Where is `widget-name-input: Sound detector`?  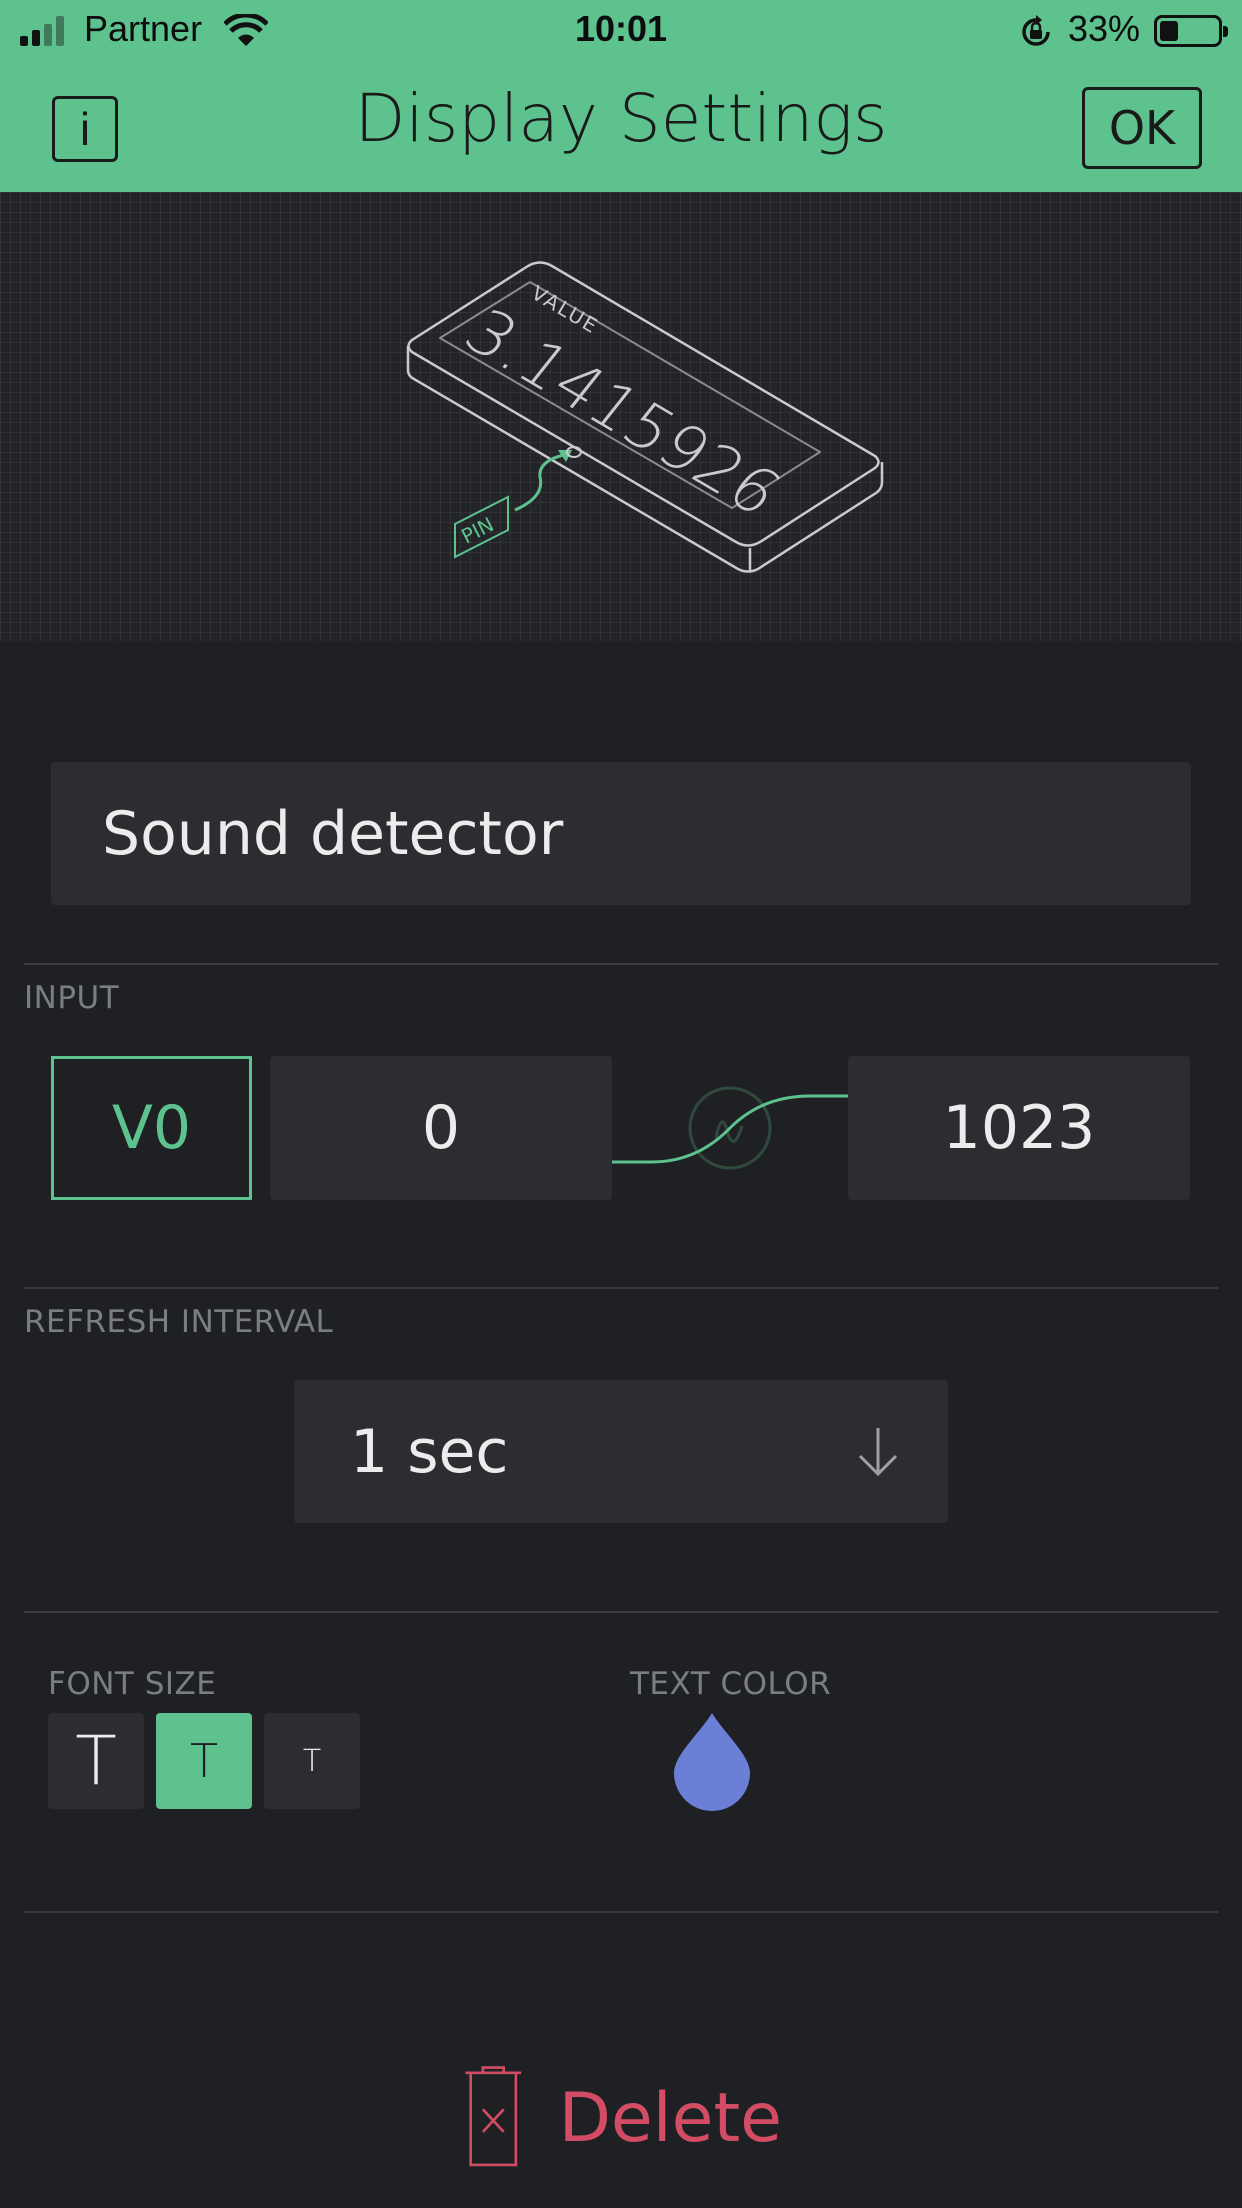
widget-name-input: Sound detector is located at coordinates (621, 833).